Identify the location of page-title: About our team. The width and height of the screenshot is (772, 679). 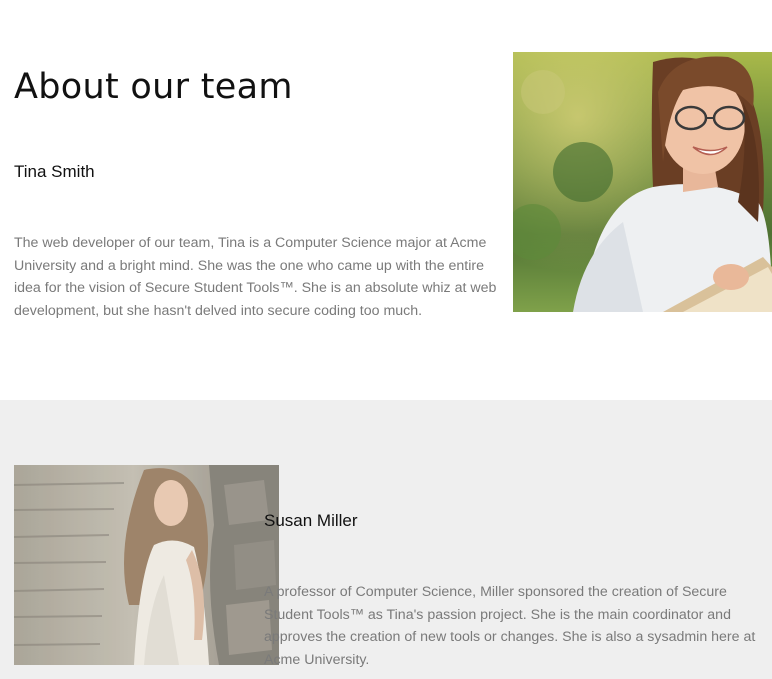
(153, 87).